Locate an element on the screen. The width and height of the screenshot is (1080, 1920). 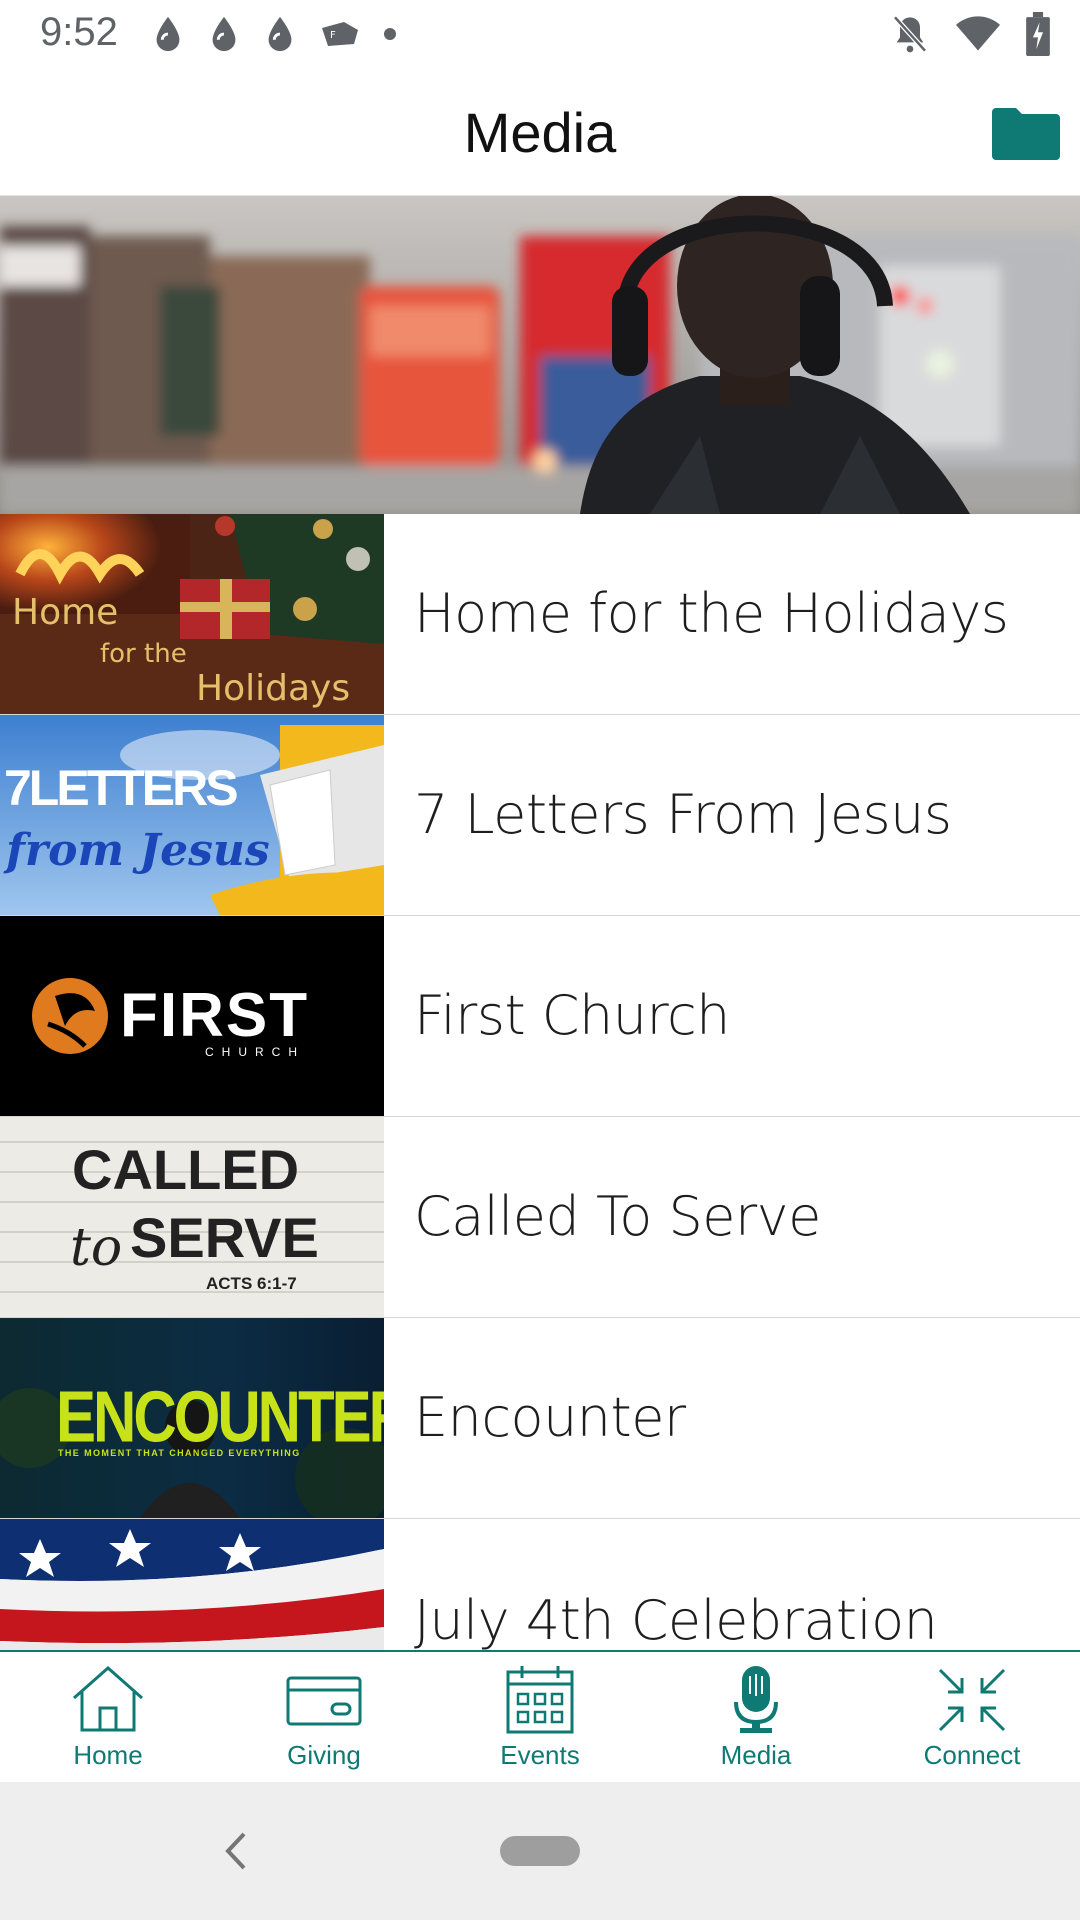
calendar-icon is located at coordinates (540, 1700).